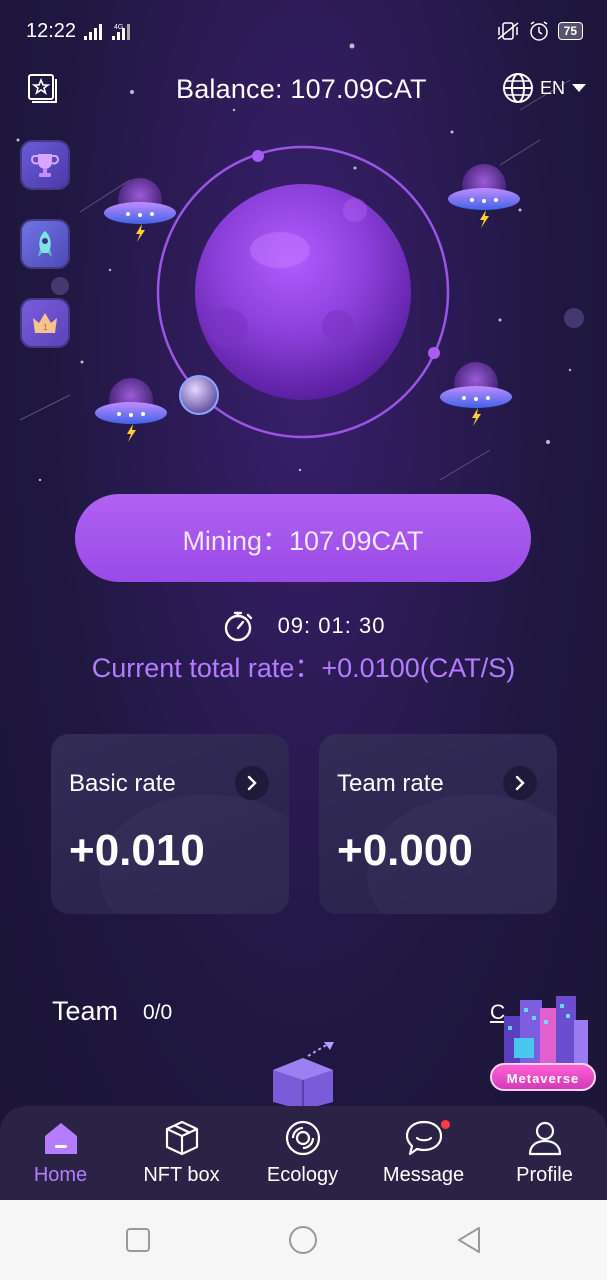 The height and width of the screenshot is (1280, 607). What do you see at coordinates (469, 1240) in the screenshot?
I see `back-triangle-icon` at bounding box center [469, 1240].